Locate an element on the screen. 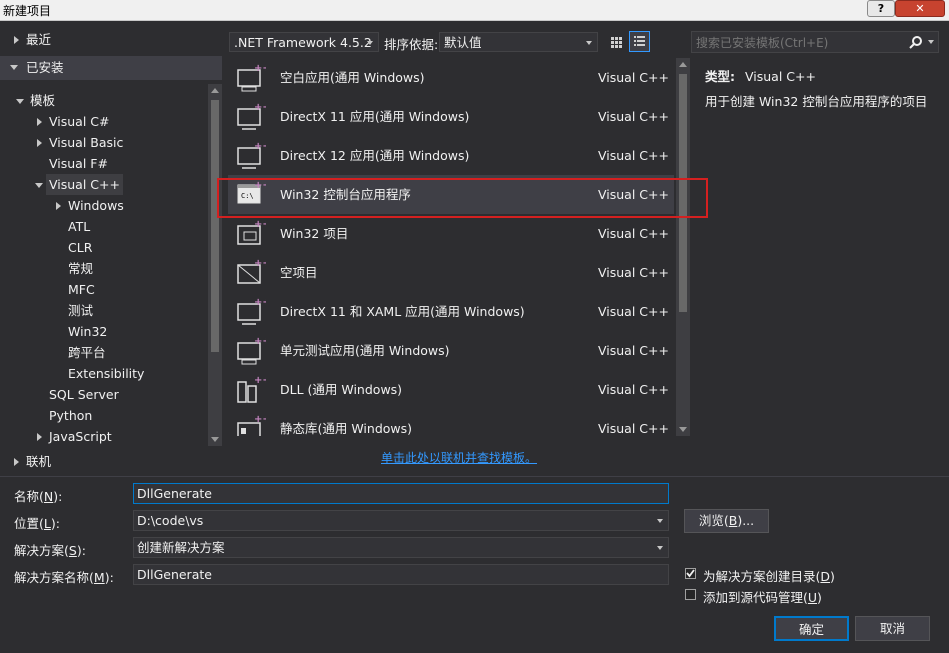 The width and height of the screenshot is (949, 653). solution-select: 创建新解决方案 is located at coordinates (401, 547).